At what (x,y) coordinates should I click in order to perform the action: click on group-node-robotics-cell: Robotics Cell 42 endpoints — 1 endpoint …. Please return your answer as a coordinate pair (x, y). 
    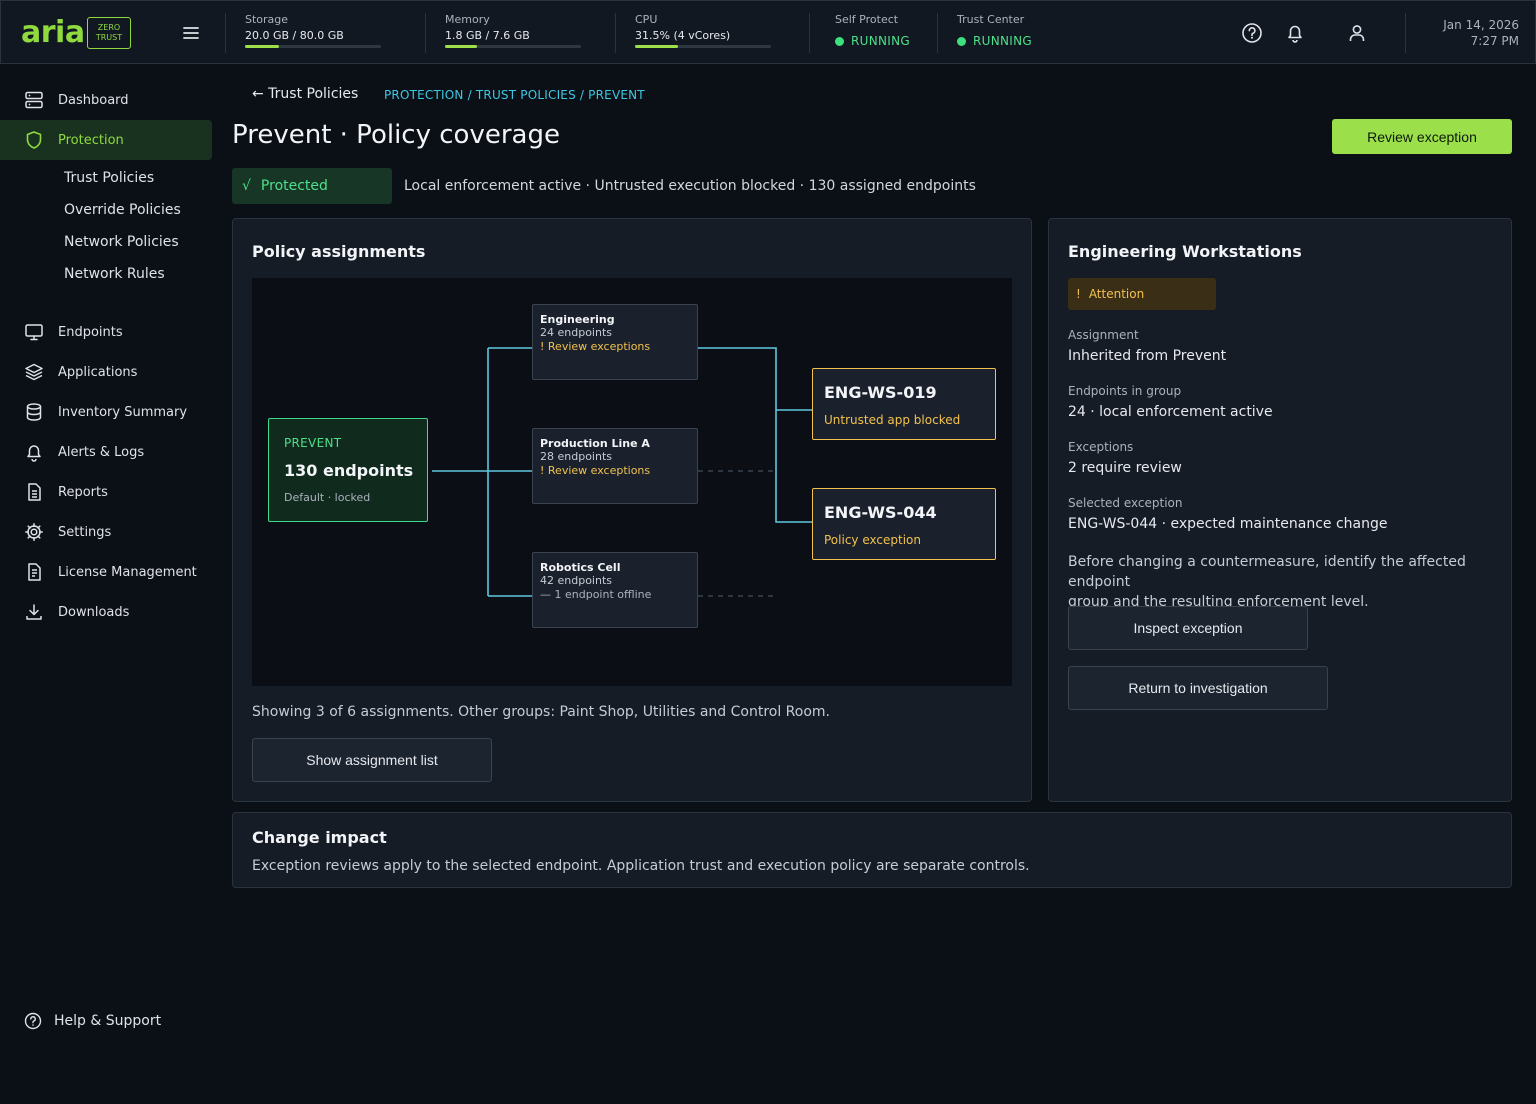
    Looking at the image, I should click on (615, 590).